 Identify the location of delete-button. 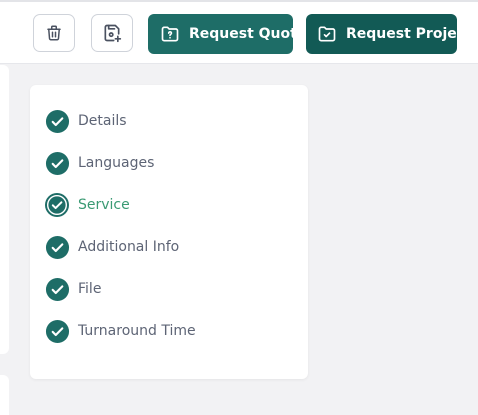
(54, 33).